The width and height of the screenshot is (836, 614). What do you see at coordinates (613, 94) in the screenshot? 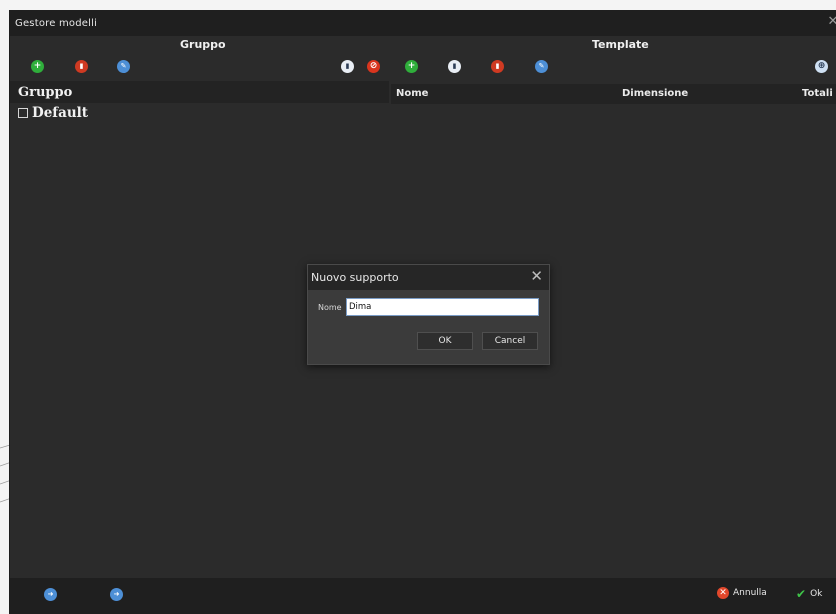
I see `template-table-header: Nome Dimensione Totali` at bounding box center [613, 94].